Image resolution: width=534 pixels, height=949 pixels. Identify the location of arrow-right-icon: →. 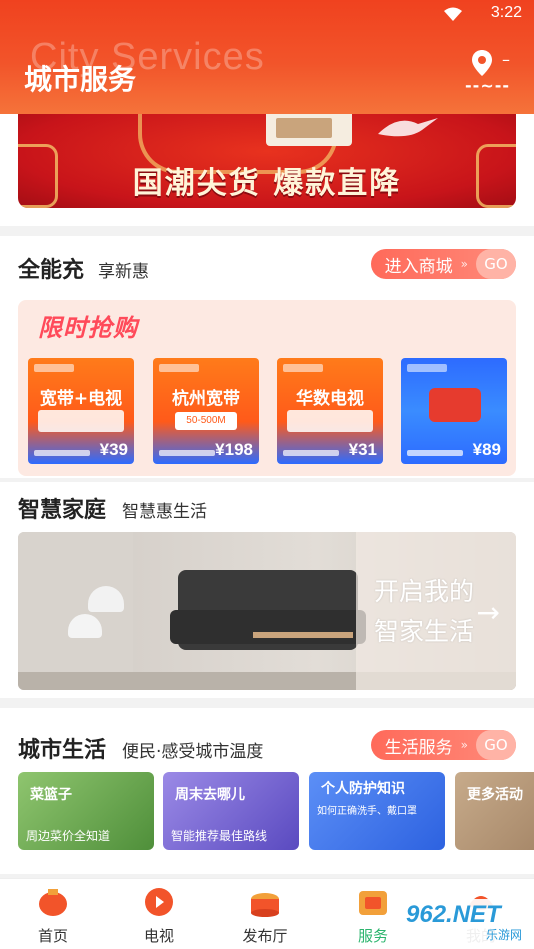
(488, 612).